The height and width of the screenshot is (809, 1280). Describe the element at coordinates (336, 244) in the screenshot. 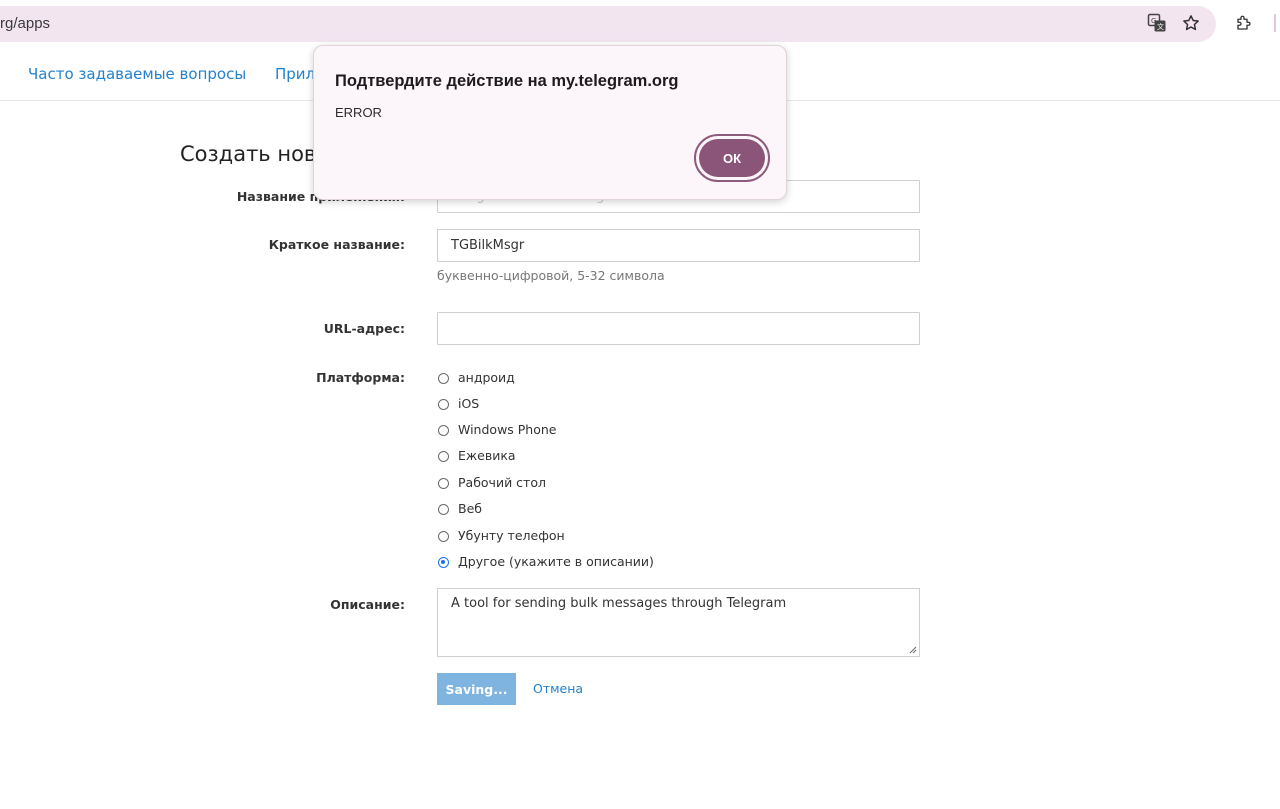

I see `short-name-label: Краткое название:` at that location.